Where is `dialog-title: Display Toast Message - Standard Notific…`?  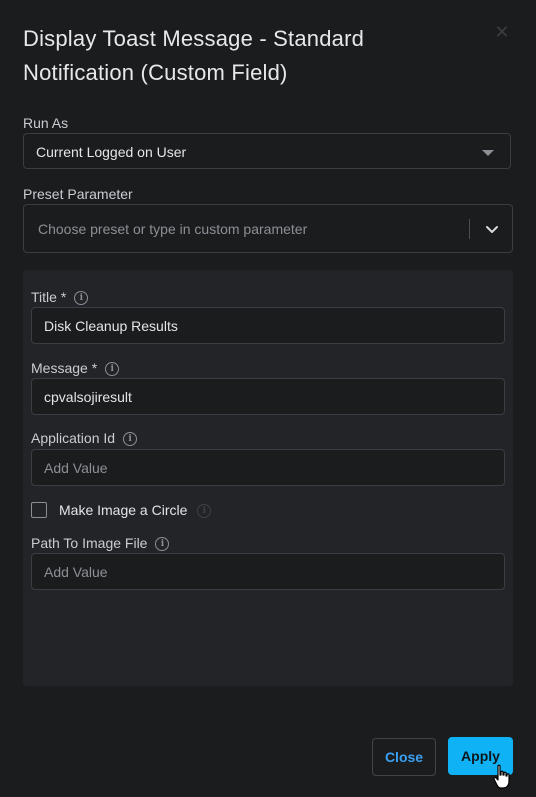 dialog-title: Display Toast Message - Standard Notific… is located at coordinates (194, 55).